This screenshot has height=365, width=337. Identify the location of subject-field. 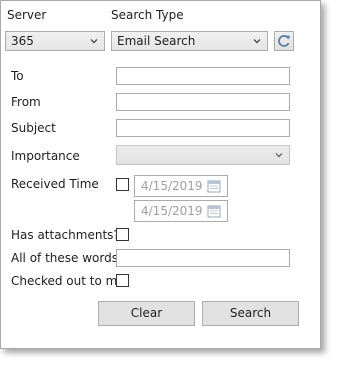
(203, 128).